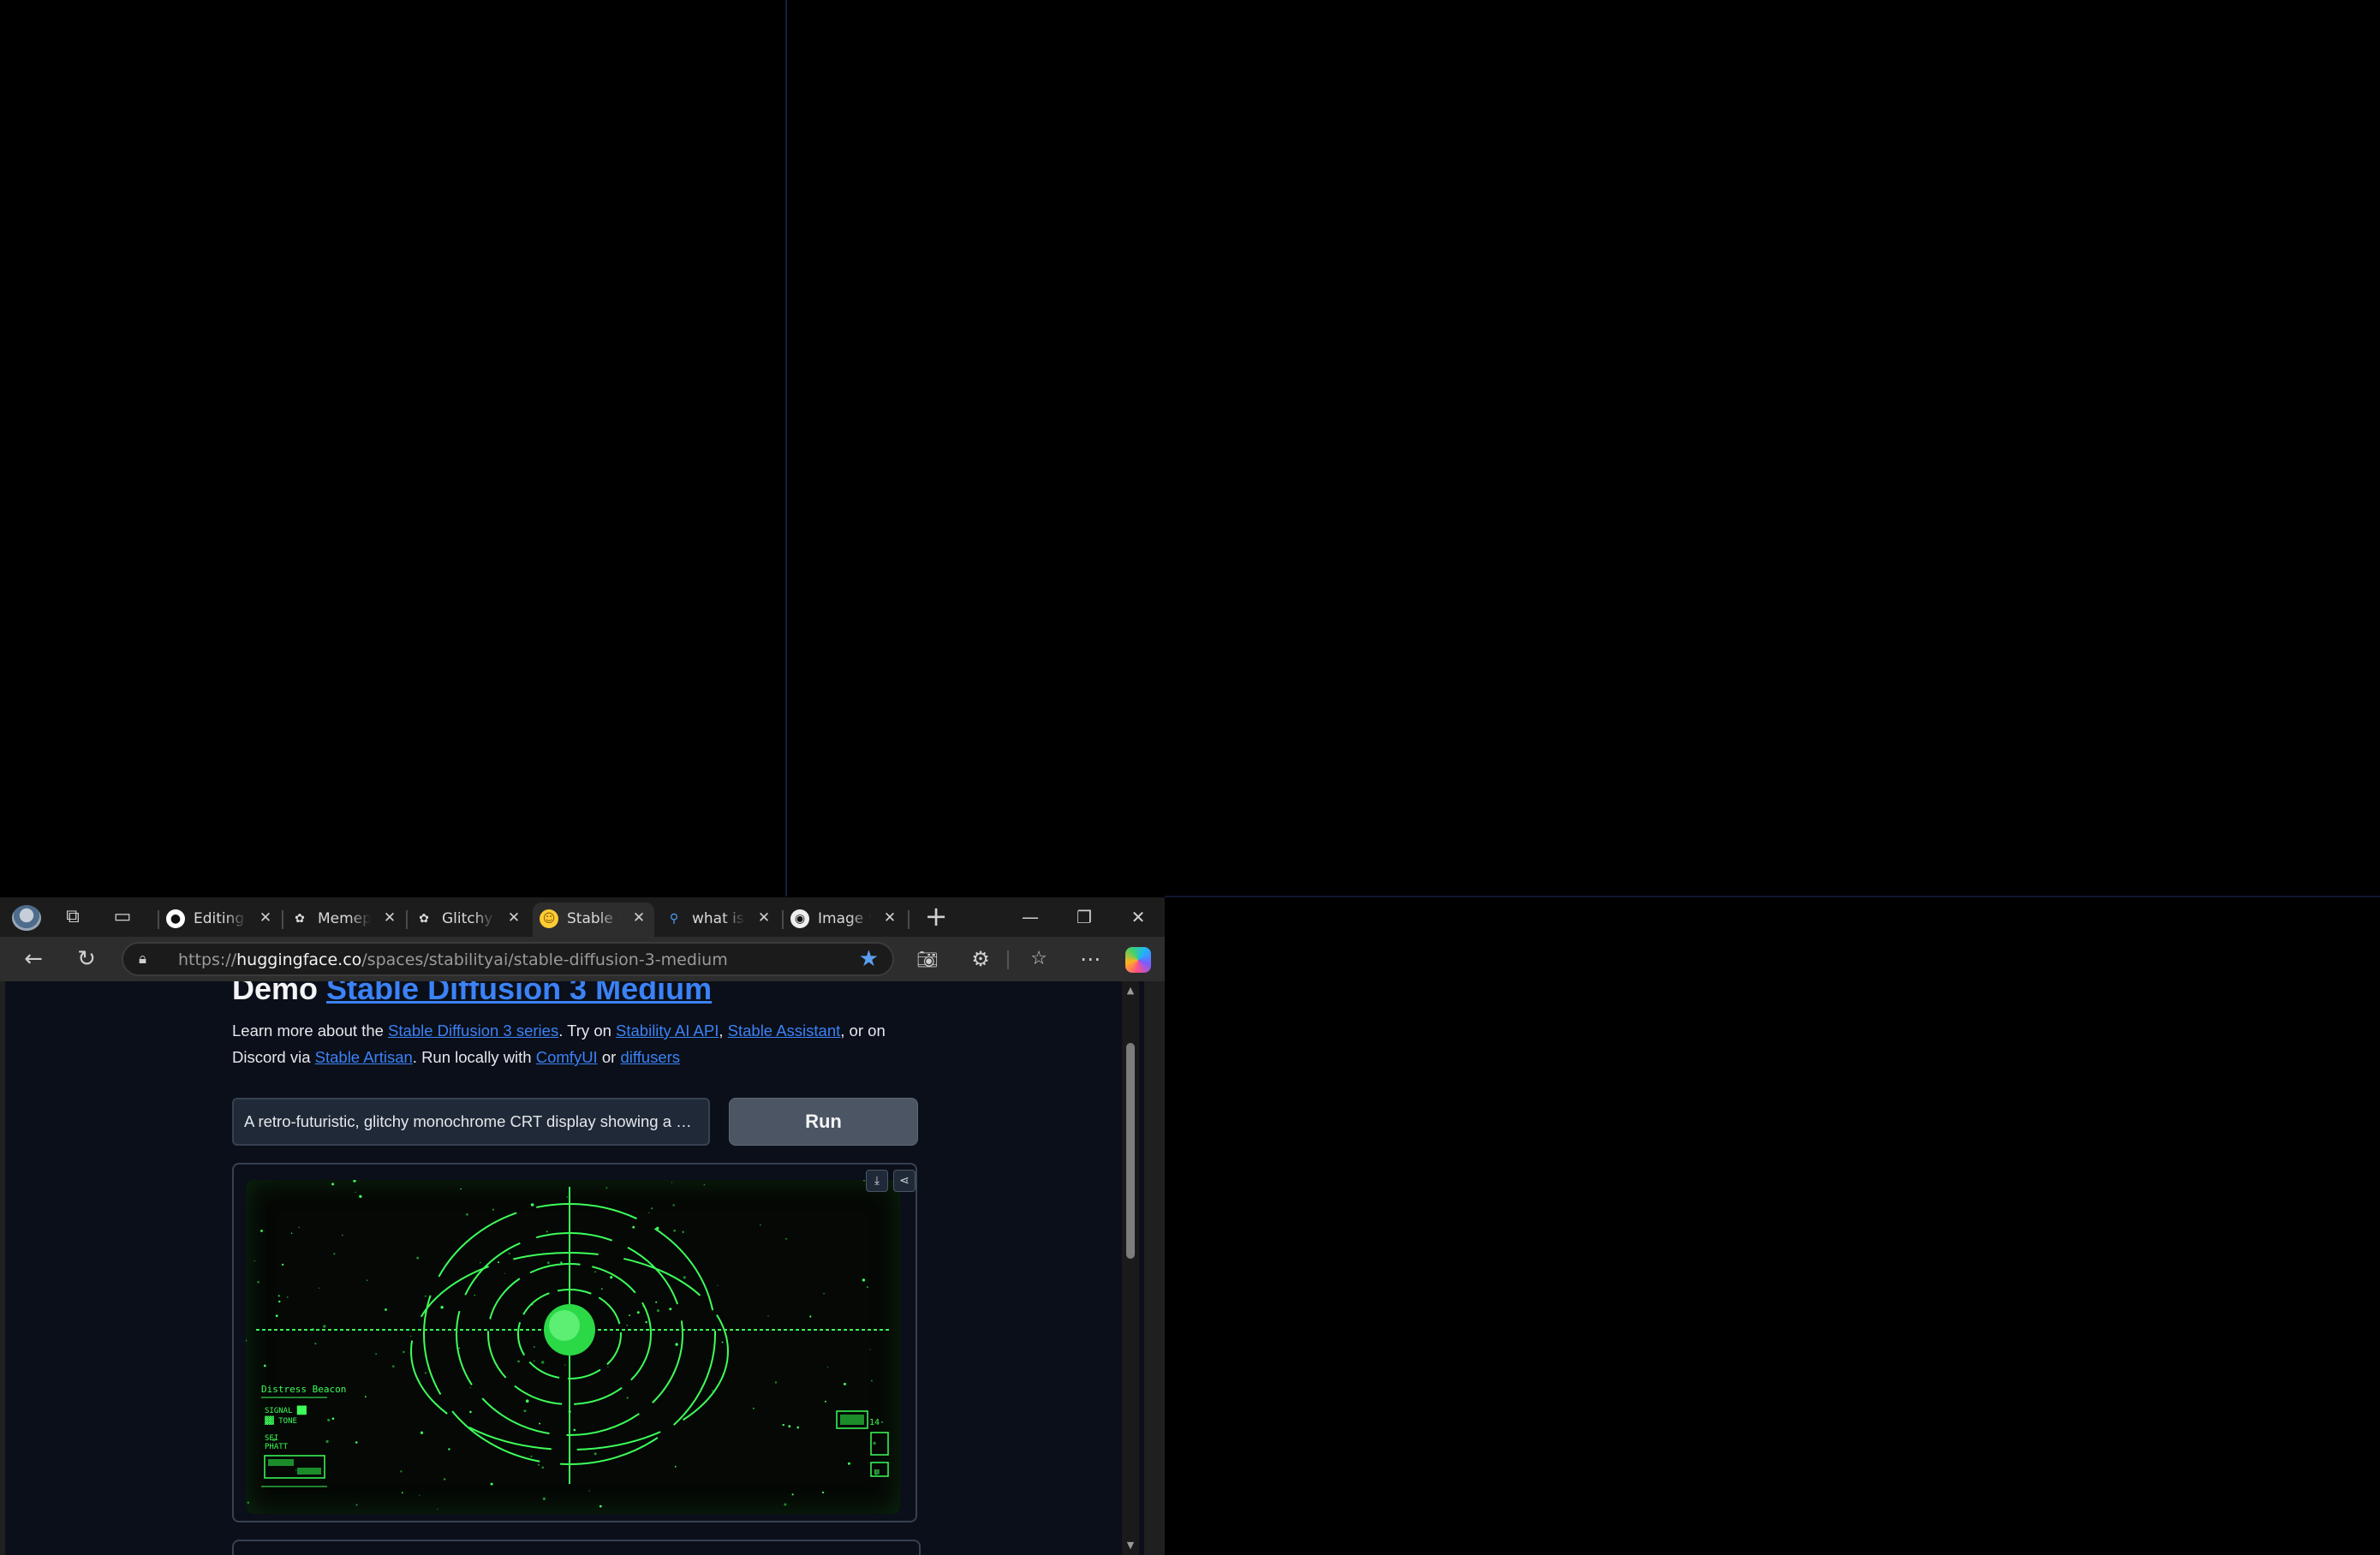 The height and width of the screenshot is (1555, 2380). Describe the element at coordinates (364, 1057) in the screenshot. I see `link-stable-artisan: Stable Artisan` at that location.